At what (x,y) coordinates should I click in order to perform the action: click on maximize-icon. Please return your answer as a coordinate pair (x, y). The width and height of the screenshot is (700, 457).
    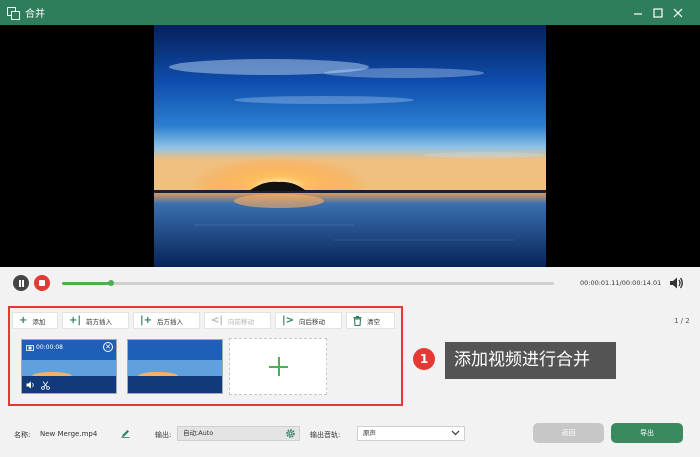
    Looking at the image, I should click on (658, 12).